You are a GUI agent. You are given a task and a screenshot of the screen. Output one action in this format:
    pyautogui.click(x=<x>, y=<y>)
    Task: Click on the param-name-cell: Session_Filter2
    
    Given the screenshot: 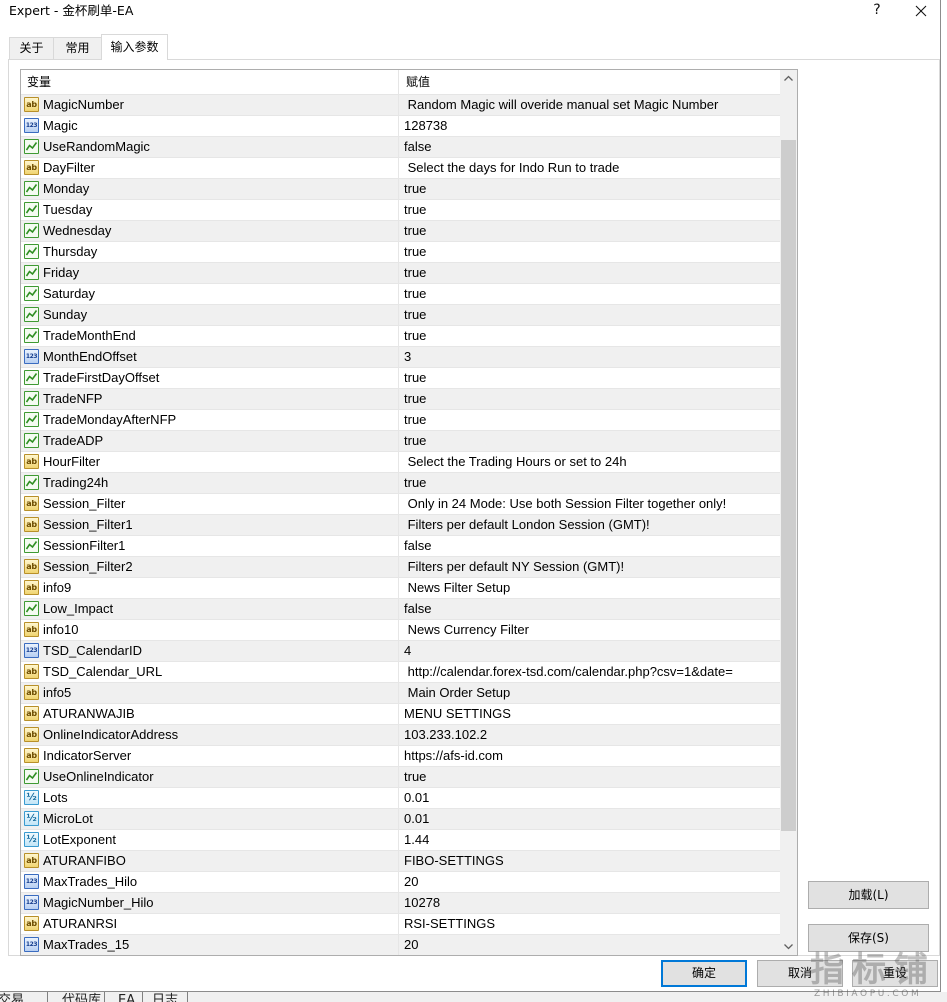 What is the action you would take?
    pyautogui.click(x=210, y=567)
    